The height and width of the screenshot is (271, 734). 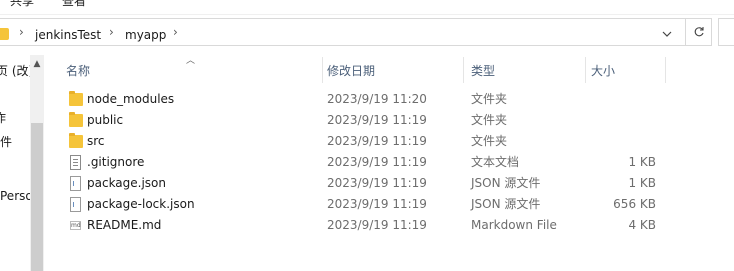 I want to click on file-type: Markdown File, so click(x=514, y=225).